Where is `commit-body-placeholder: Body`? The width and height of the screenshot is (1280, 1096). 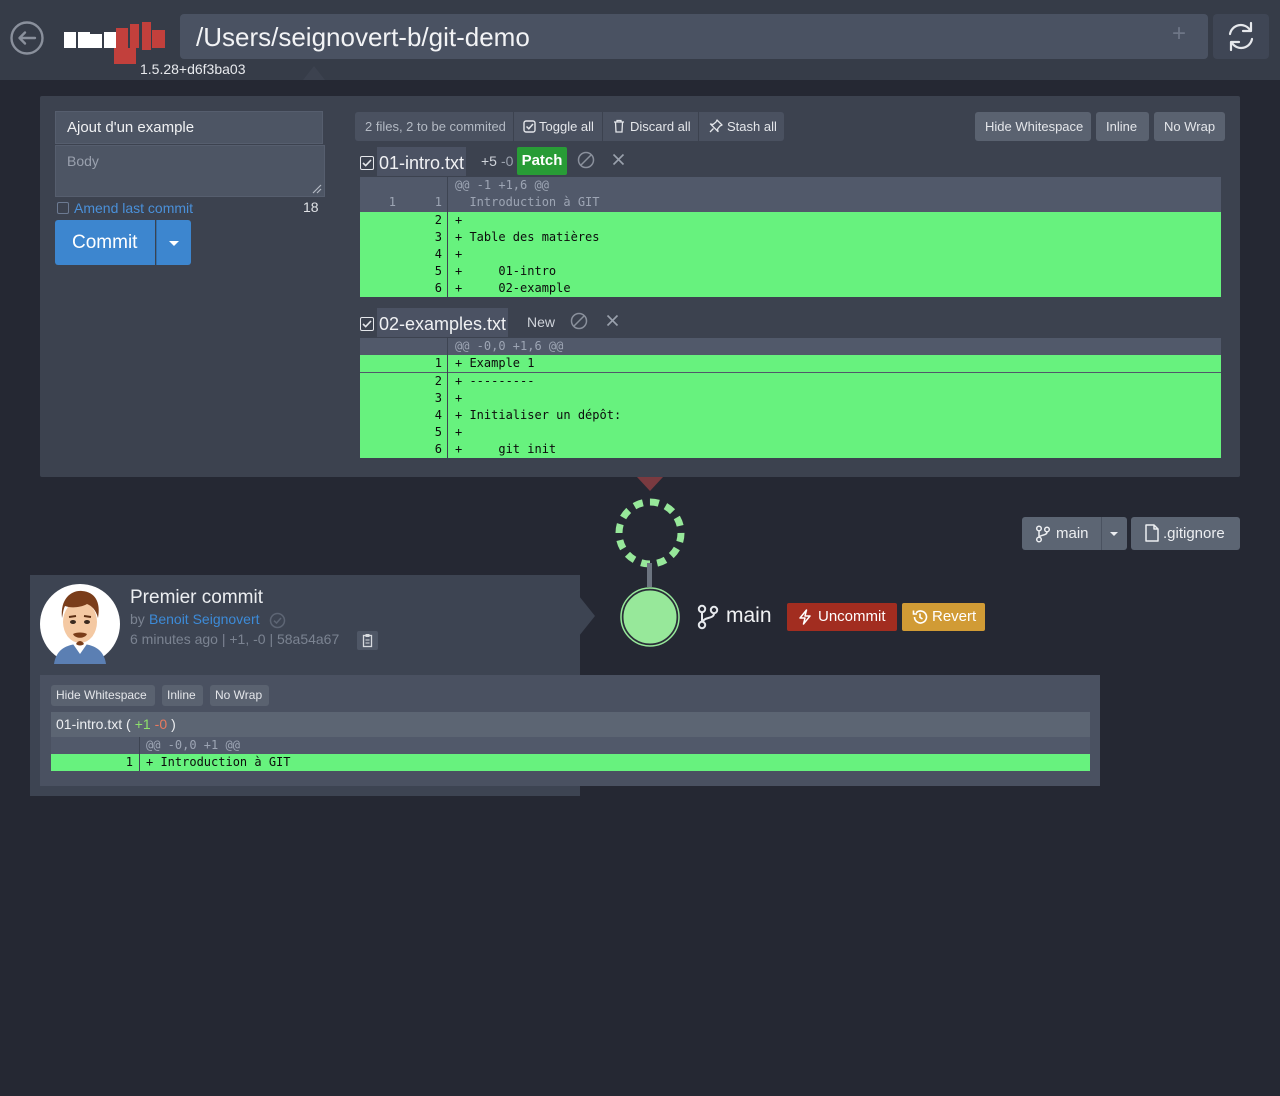 commit-body-placeholder: Body is located at coordinates (83, 161).